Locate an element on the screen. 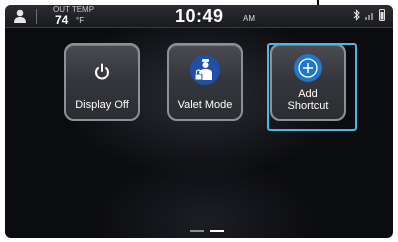  temp-unit: °F is located at coordinates (80, 20).